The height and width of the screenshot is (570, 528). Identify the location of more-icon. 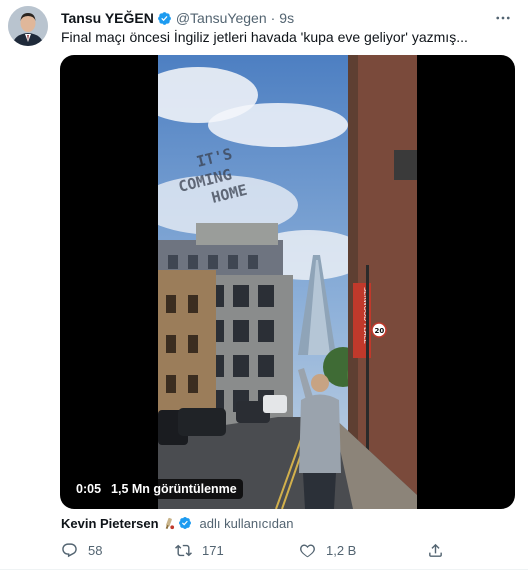
(503, 18).